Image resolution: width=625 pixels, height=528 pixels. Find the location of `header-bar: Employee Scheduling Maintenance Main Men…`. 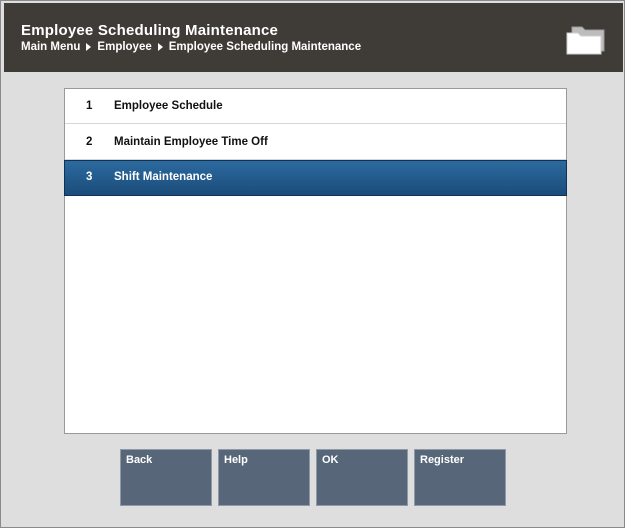

header-bar: Employee Scheduling Maintenance Main Men… is located at coordinates (313, 37).